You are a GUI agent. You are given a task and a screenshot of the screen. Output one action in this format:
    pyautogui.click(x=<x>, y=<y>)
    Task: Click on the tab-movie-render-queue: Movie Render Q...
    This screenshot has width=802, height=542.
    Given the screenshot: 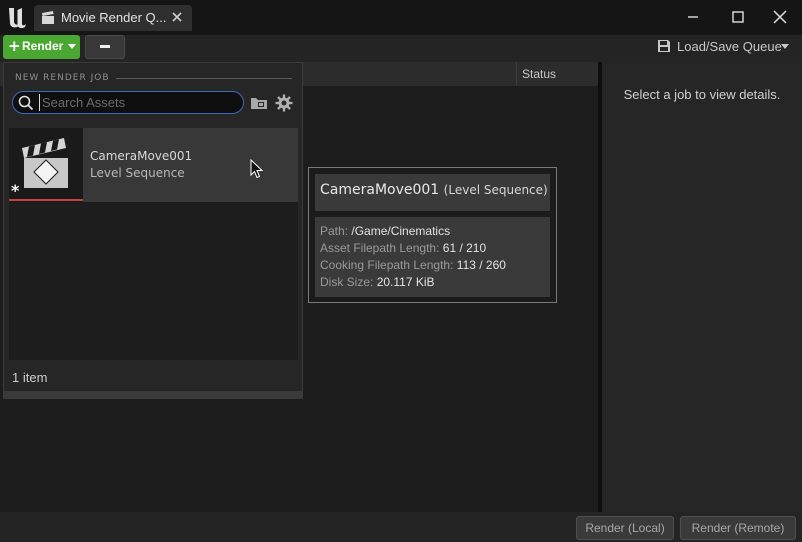 What is the action you would take?
    pyautogui.click(x=113, y=18)
    